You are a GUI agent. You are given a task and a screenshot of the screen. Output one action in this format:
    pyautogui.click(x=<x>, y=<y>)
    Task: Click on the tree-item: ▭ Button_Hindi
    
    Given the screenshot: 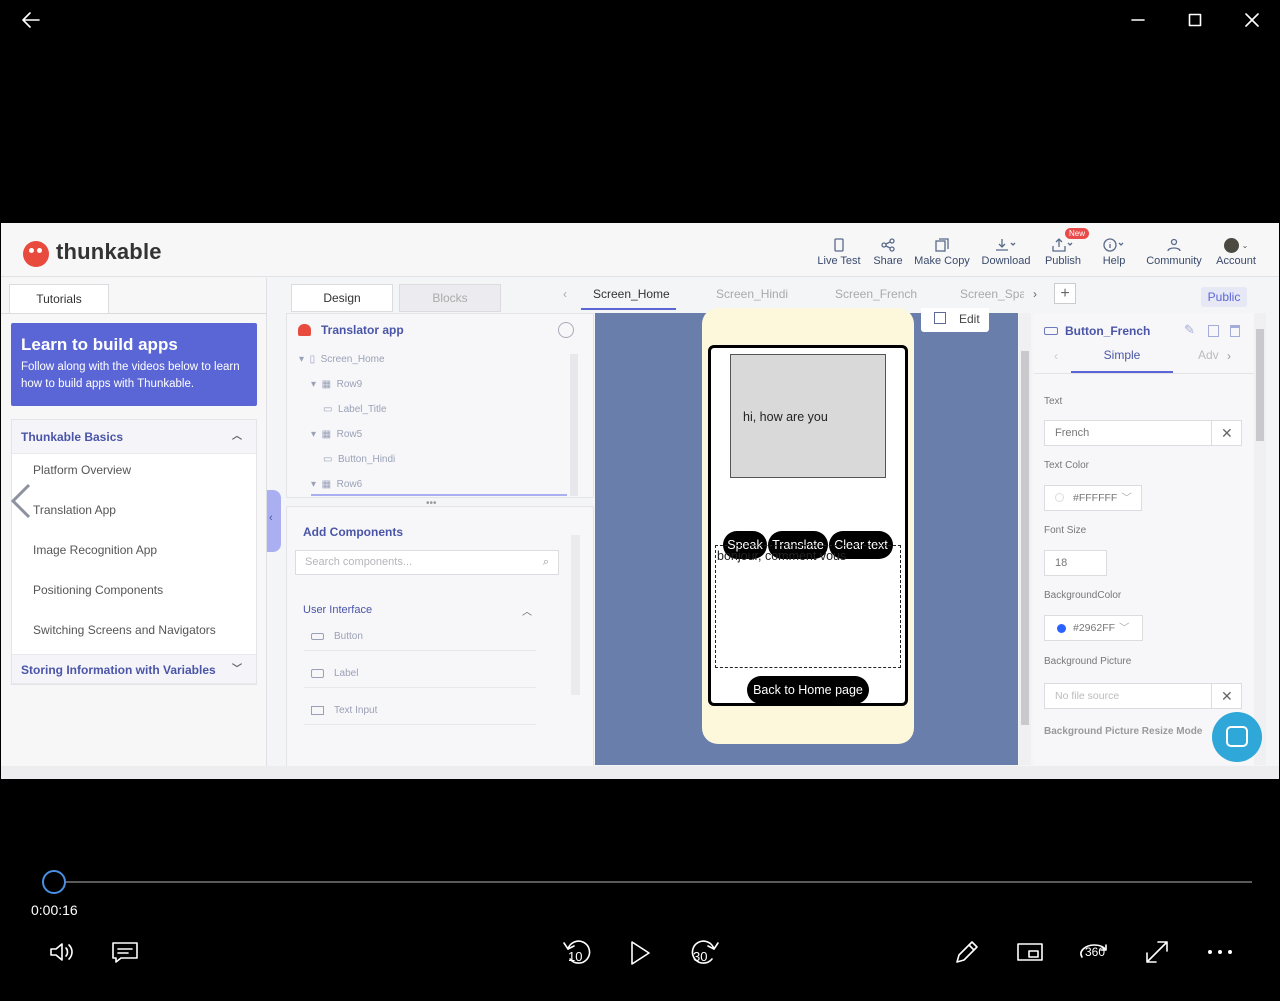 What is the action you would take?
    pyautogui.click(x=359, y=459)
    